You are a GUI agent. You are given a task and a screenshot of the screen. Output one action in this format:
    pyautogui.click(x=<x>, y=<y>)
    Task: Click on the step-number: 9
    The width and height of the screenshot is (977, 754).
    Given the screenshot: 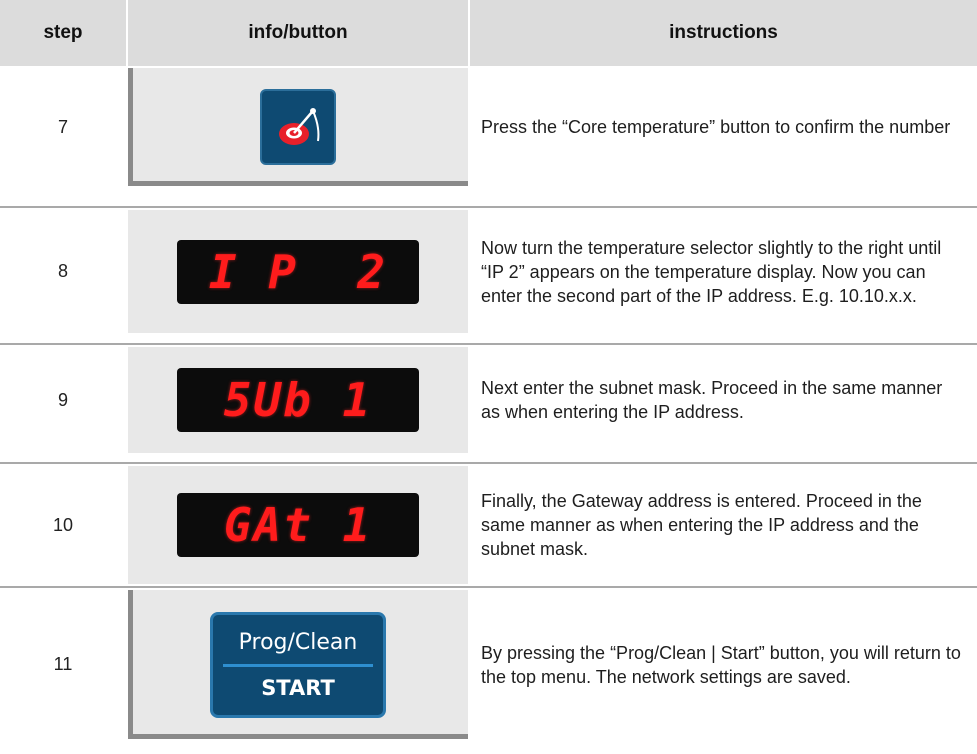 What is the action you would take?
    pyautogui.click(x=62, y=399)
    